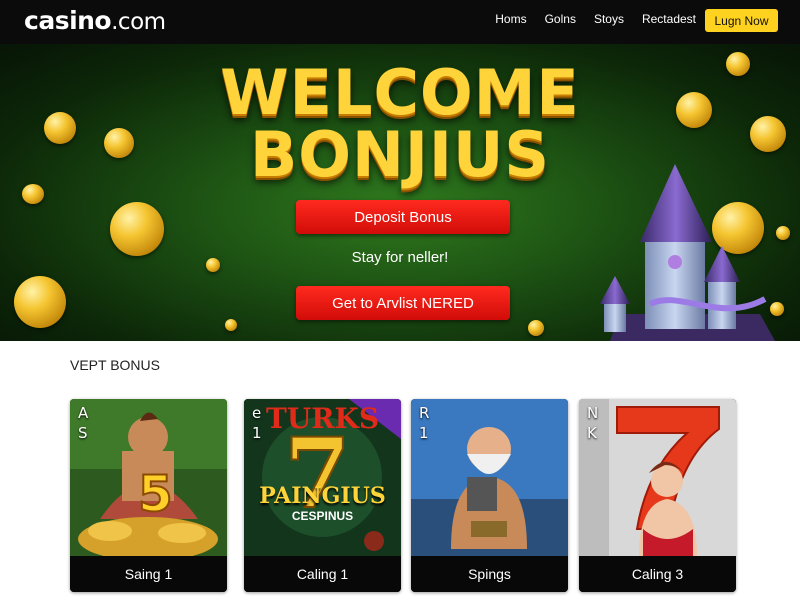 The height and width of the screenshot is (600, 800). What do you see at coordinates (657, 574) in the screenshot?
I see `card-caption: Caling 3` at bounding box center [657, 574].